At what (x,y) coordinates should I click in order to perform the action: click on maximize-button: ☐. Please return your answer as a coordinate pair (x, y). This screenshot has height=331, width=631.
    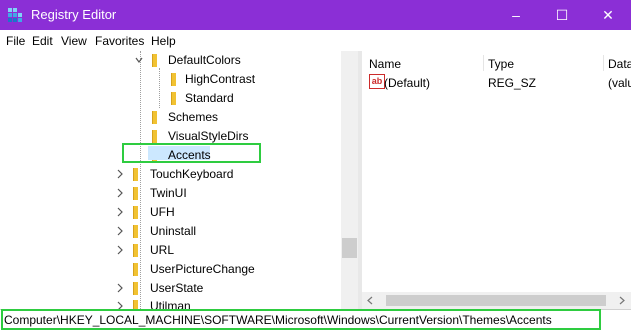
    Looking at the image, I should click on (562, 15).